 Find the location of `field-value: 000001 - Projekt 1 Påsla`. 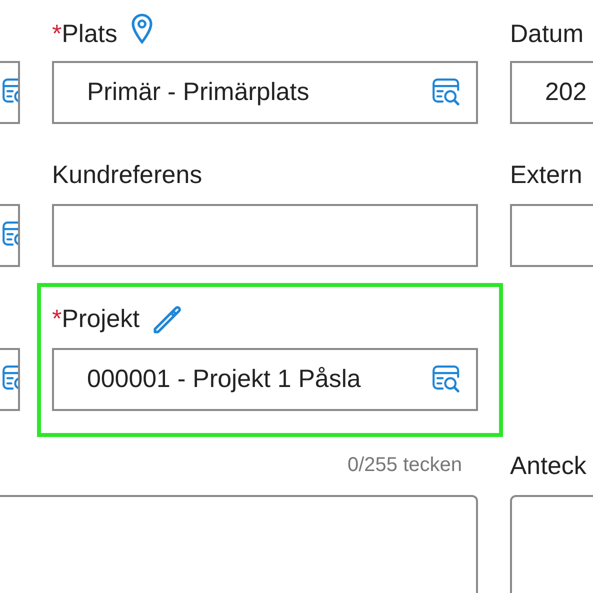

field-value: 000001 - Projekt 1 Påsla is located at coordinates (224, 379).